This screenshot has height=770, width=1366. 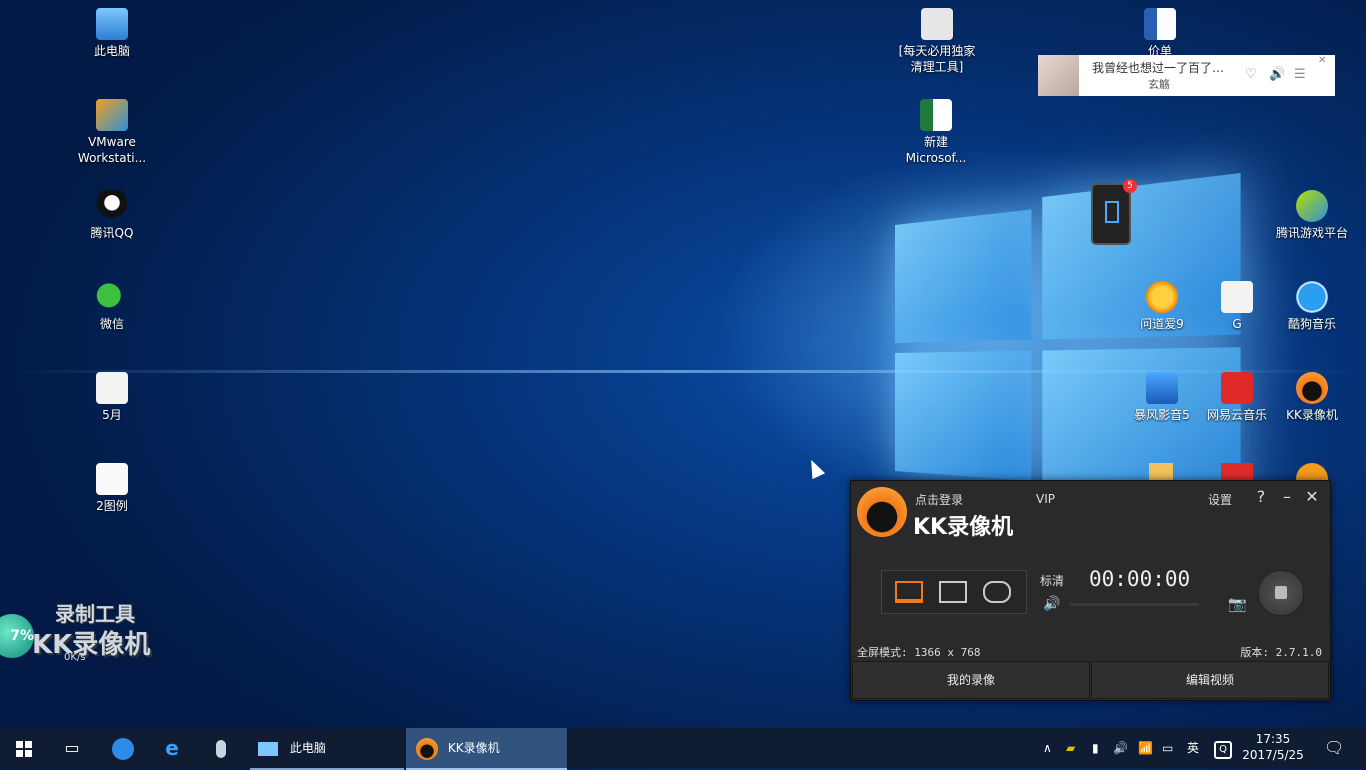 What do you see at coordinates (1186, 75) in the screenshot?
I see `music-widget: 我曾经也想过一了百了… 玄觞 ♡ 🔊 ☰ ✕` at bounding box center [1186, 75].